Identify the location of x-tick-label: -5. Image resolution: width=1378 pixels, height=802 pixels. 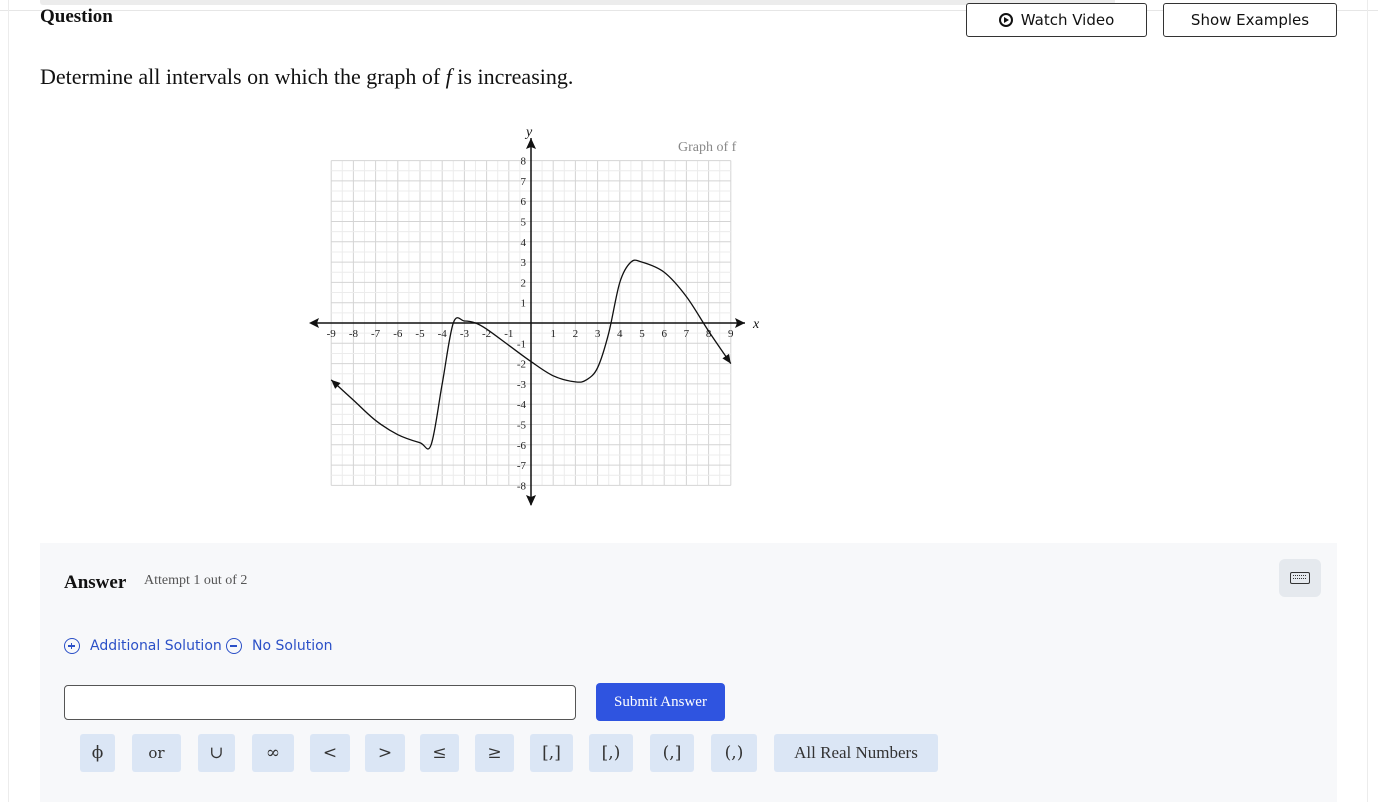
(420, 334).